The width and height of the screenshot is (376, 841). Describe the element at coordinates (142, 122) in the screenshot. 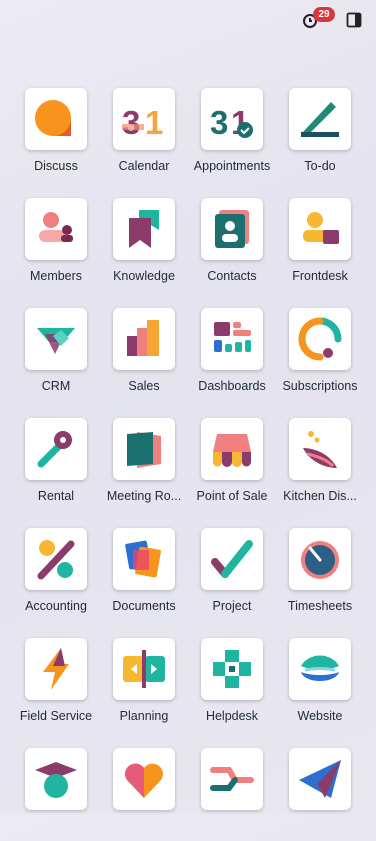

I see `calendar-icon: 3 1` at that location.